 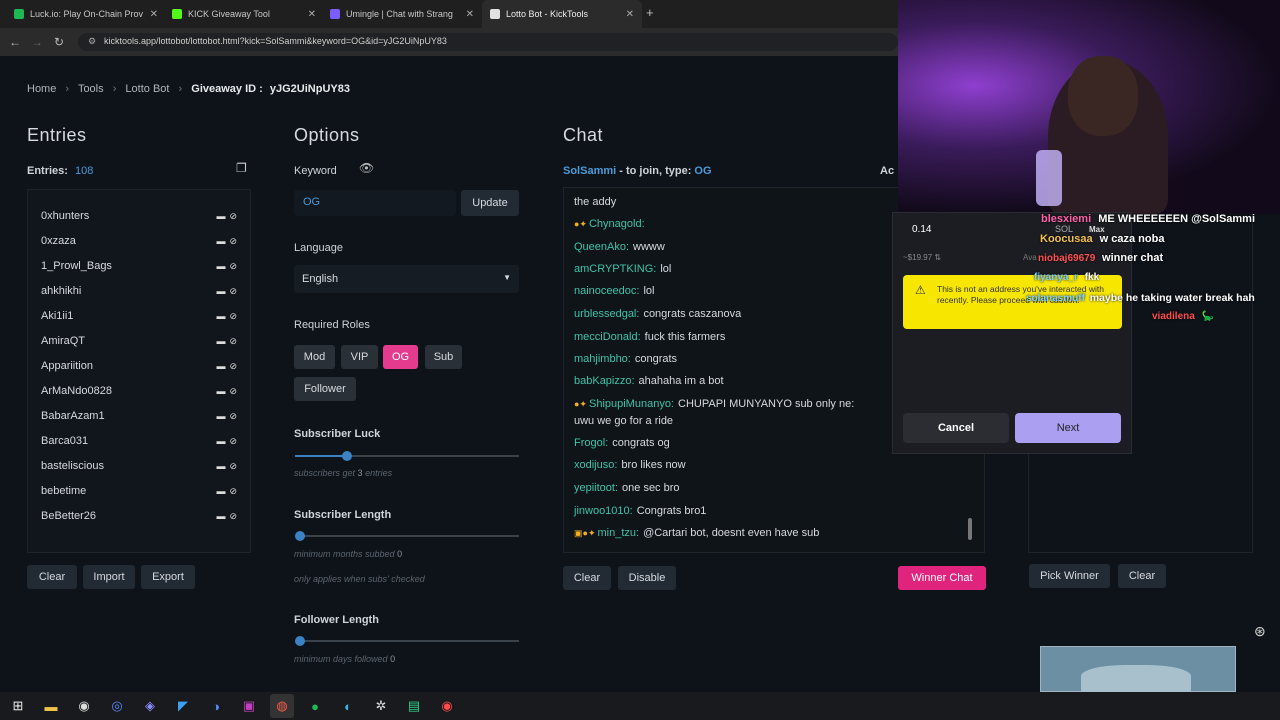 I want to click on entry-row: BabarAzam1 ▬⊘, so click(x=141, y=416).